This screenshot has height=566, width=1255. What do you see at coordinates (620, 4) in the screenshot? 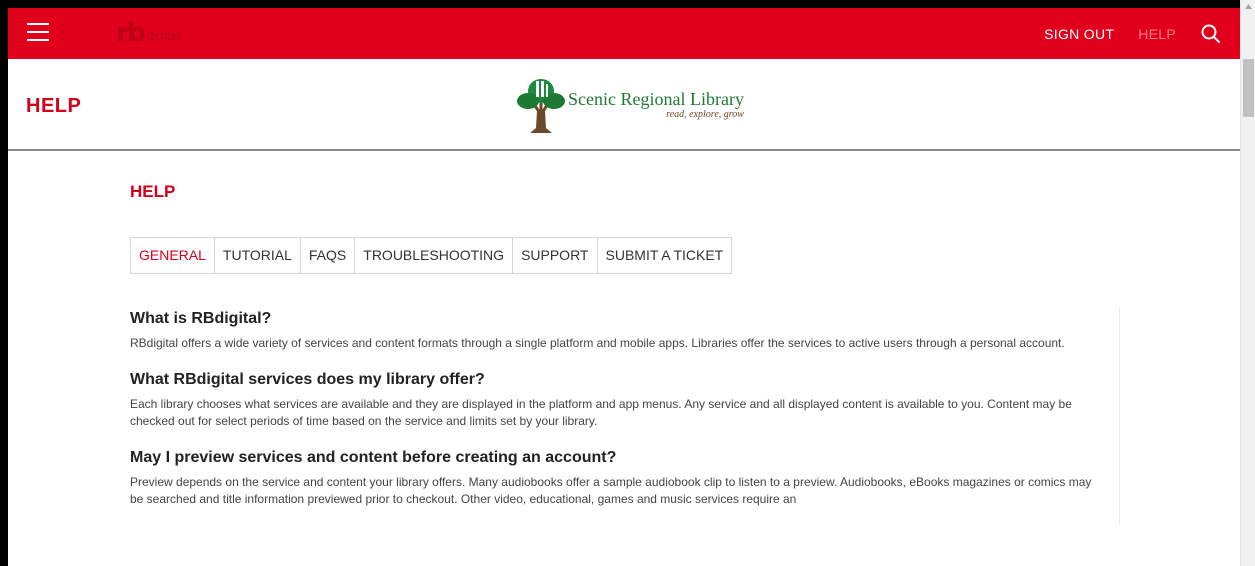
I see `window-edge-top` at bounding box center [620, 4].